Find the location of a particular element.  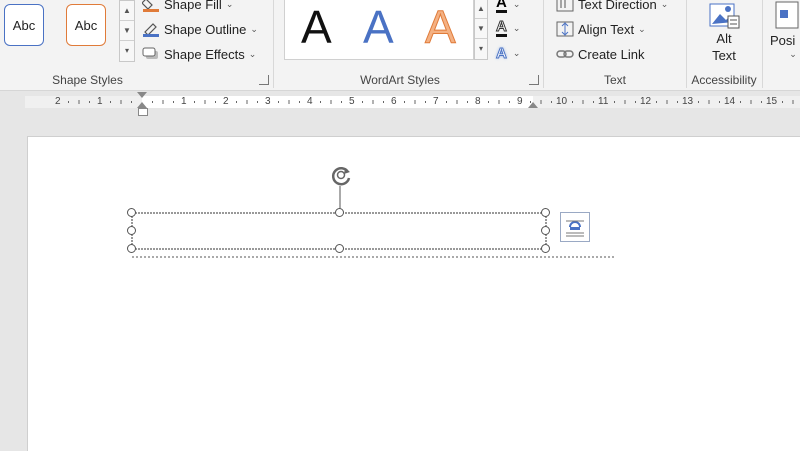

ruler-number: 13 is located at coordinates (688, 101).